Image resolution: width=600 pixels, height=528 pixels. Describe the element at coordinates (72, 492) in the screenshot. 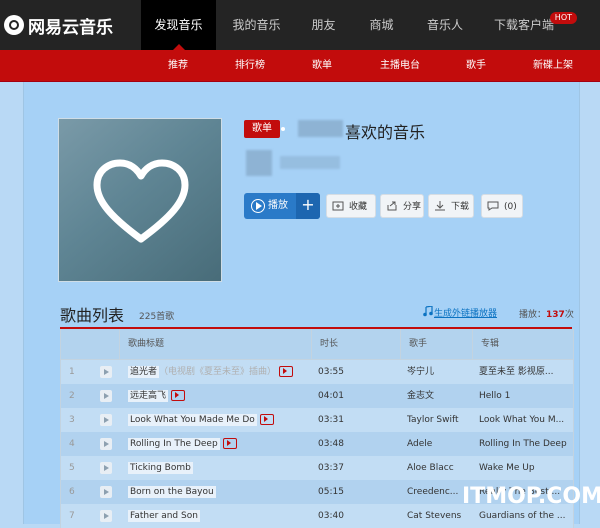

I see `track-number: 6` at that location.